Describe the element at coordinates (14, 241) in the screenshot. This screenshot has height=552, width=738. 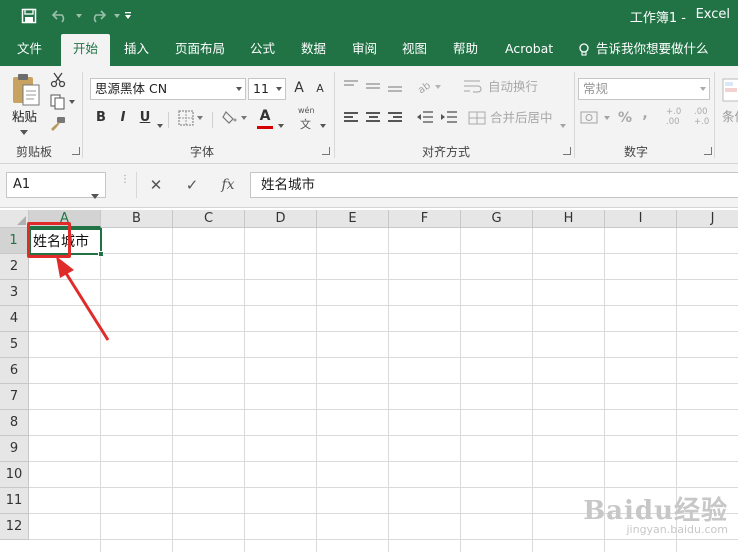
I see `row-header-1: 1` at that location.